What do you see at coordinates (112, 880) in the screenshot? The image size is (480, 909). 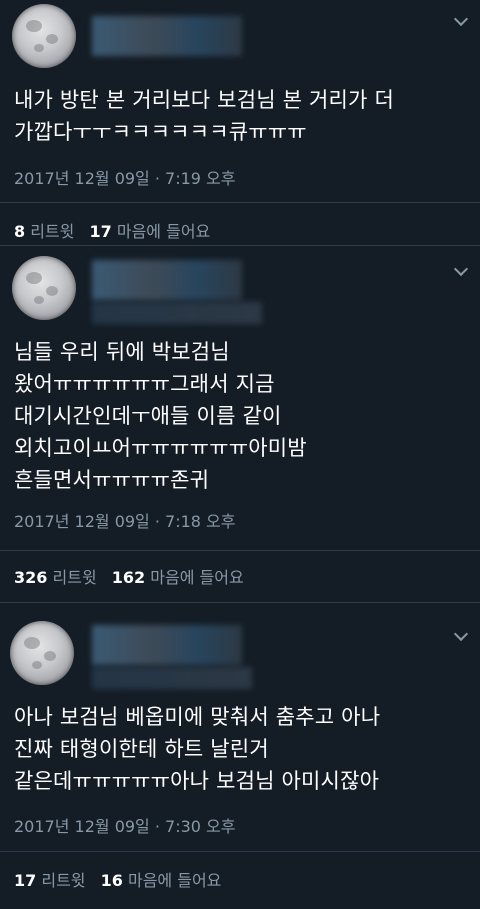 I see `like-count: 16` at bounding box center [112, 880].